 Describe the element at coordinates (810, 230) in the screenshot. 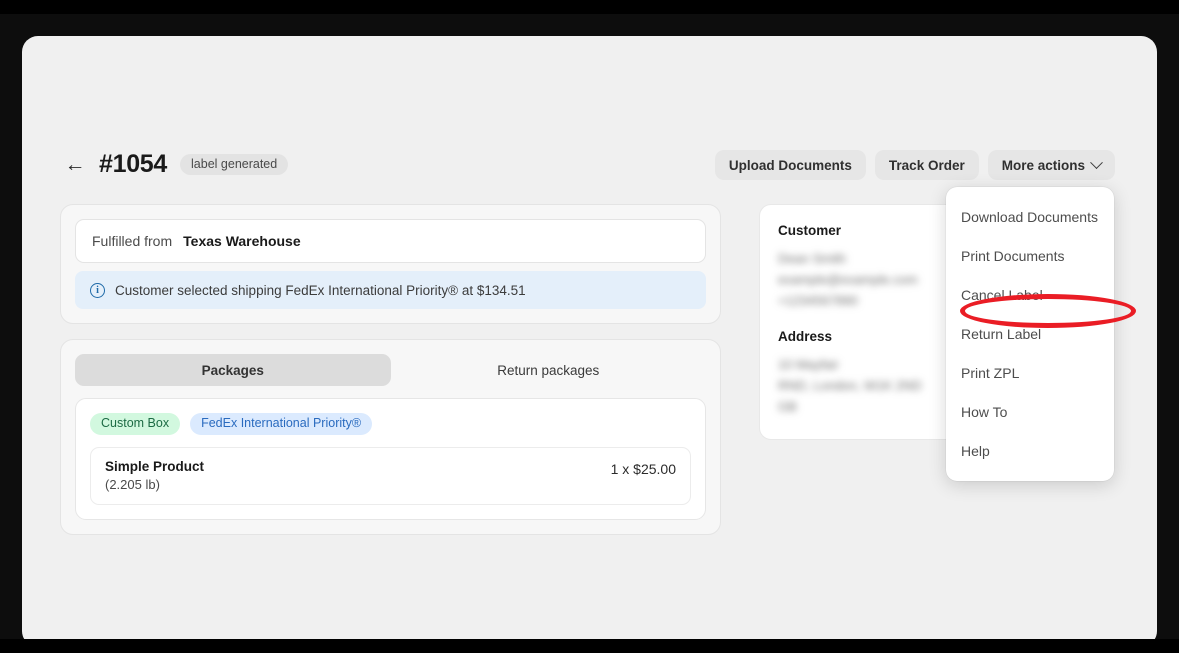

I see `customer-heading: Customer` at that location.